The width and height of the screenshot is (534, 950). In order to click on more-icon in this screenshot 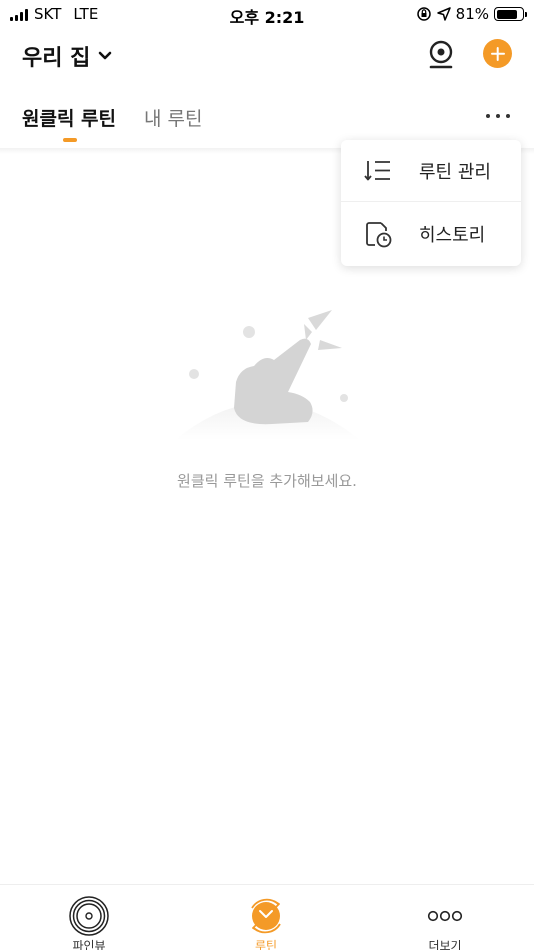, I will do `click(445, 916)`.